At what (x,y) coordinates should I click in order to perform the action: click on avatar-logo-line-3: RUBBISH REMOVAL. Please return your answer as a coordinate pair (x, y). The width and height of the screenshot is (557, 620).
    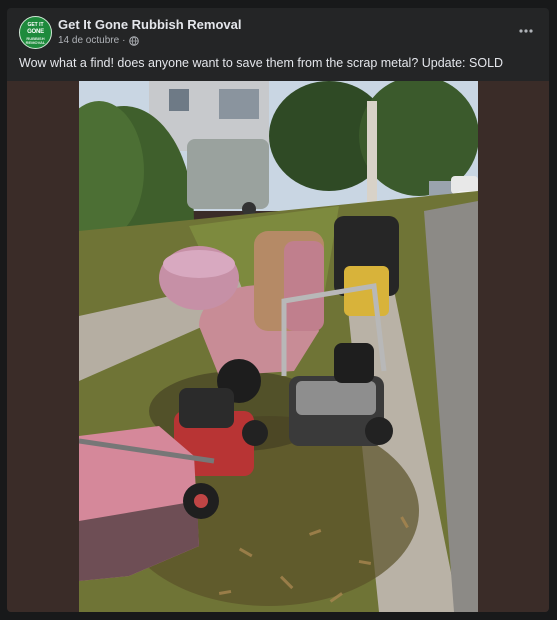
    Looking at the image, I should click on (35, 40).